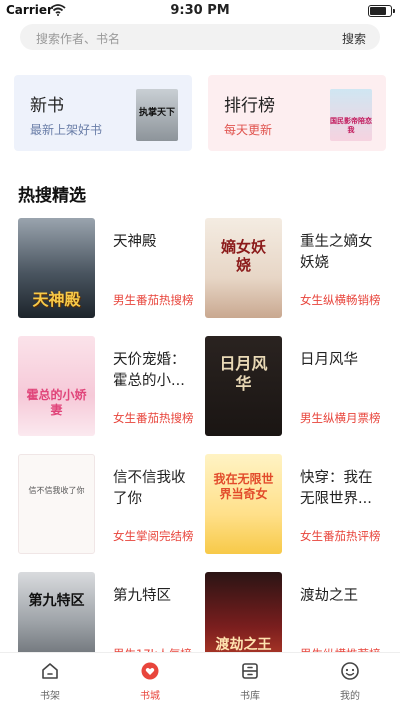 The width and height of the screenshot is (400, 702). Describe the element at coordinates (381, 11) in the screenshot. I see `battery-icon` at that location.